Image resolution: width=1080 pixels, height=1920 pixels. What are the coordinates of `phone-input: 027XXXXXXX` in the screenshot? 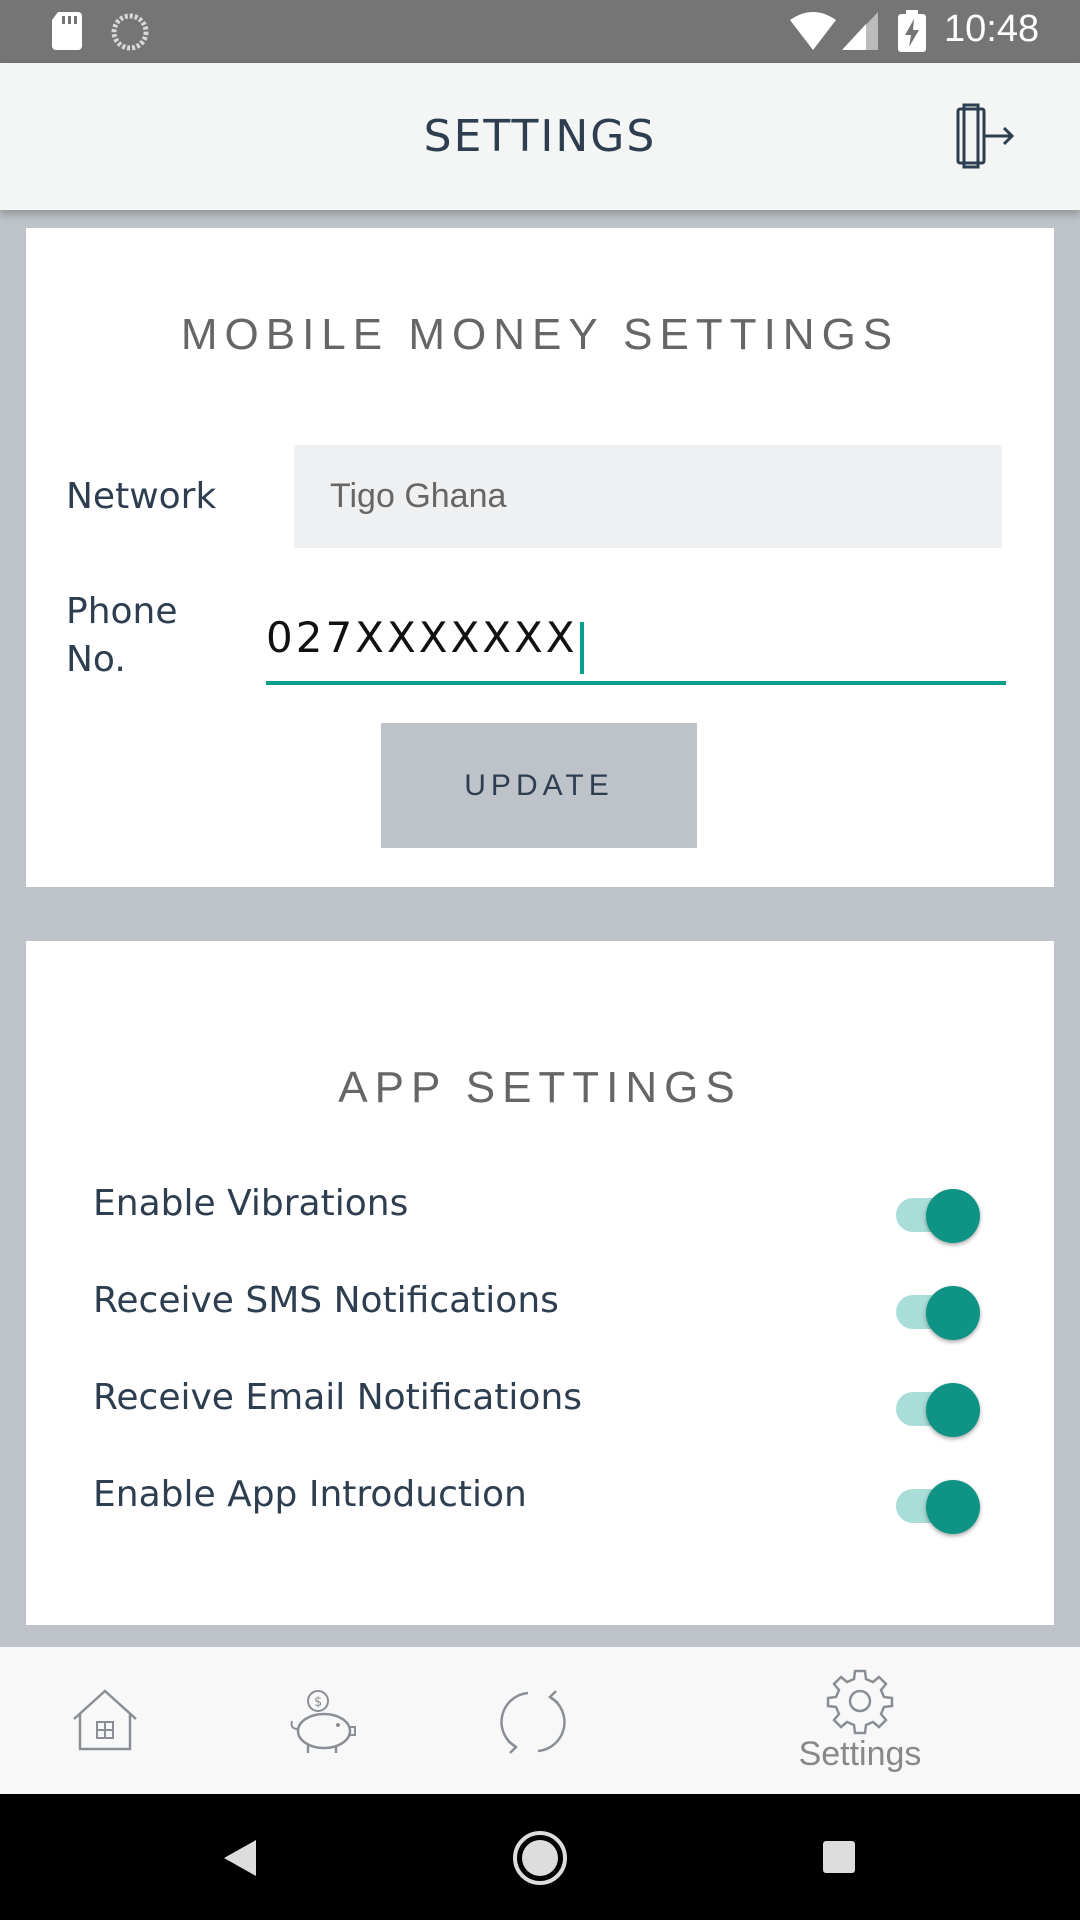 It's located at (636, 649).